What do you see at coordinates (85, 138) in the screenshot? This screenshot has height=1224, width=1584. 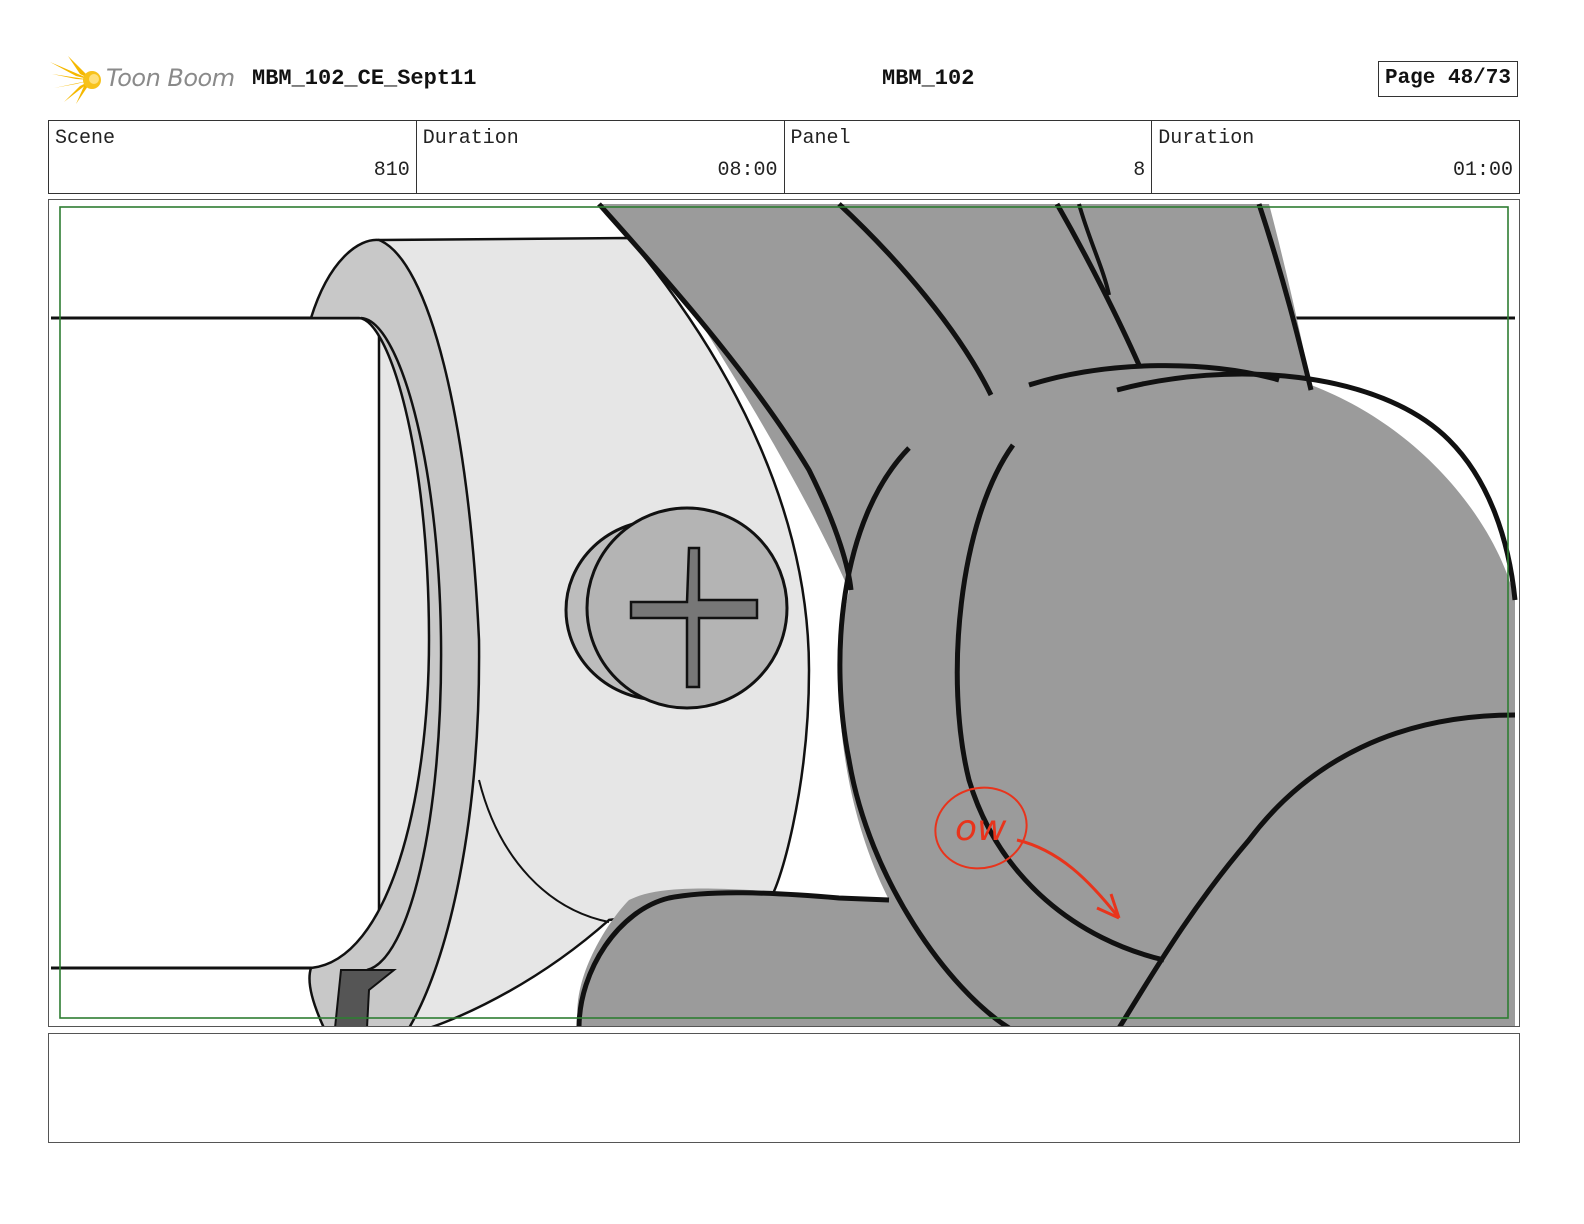 I see `scene-label: Scene` at bounding box center [85, 138].